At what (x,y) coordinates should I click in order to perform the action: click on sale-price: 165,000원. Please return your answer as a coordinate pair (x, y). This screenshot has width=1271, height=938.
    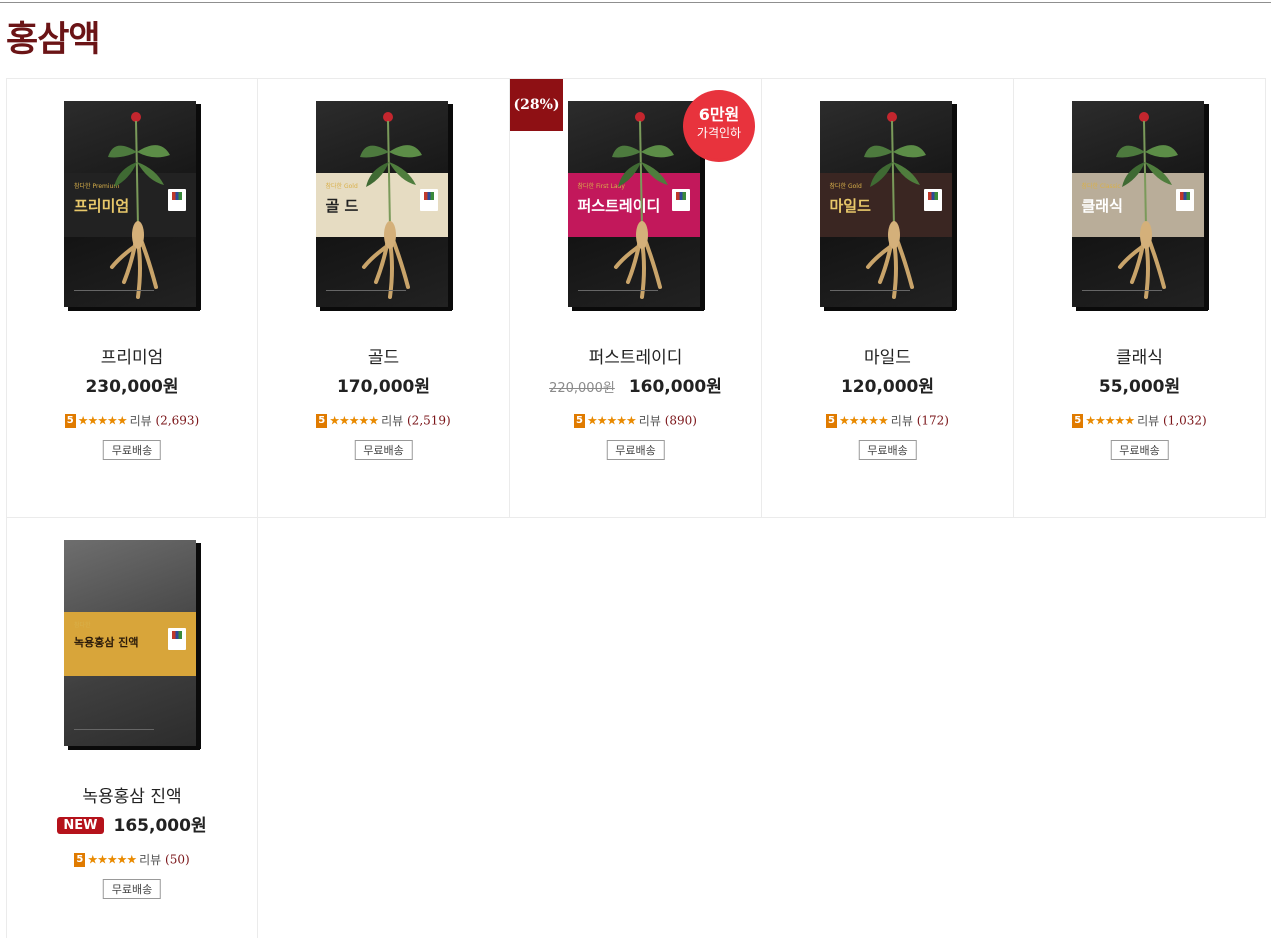
    Looking at the image, I should click on (160, 826).